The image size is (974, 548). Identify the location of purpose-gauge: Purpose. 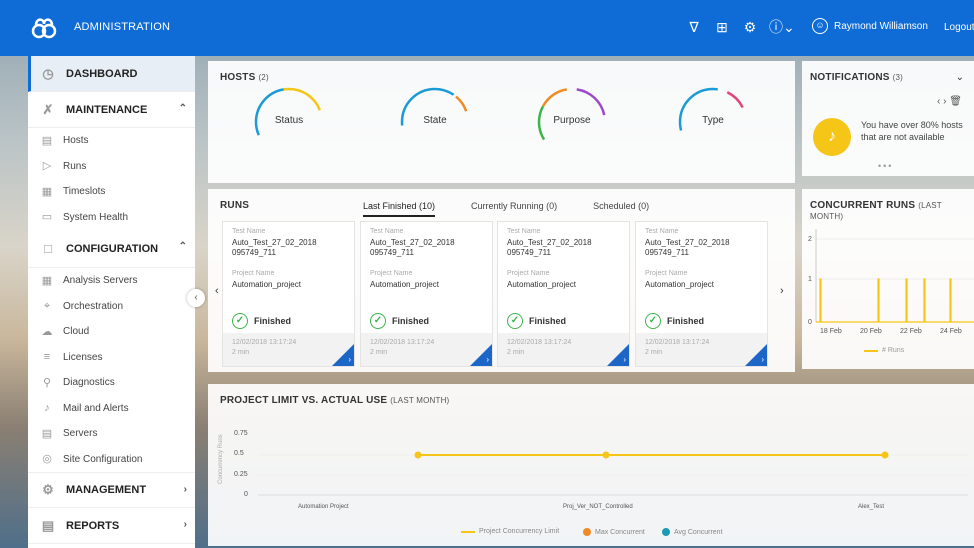
(572, 122).